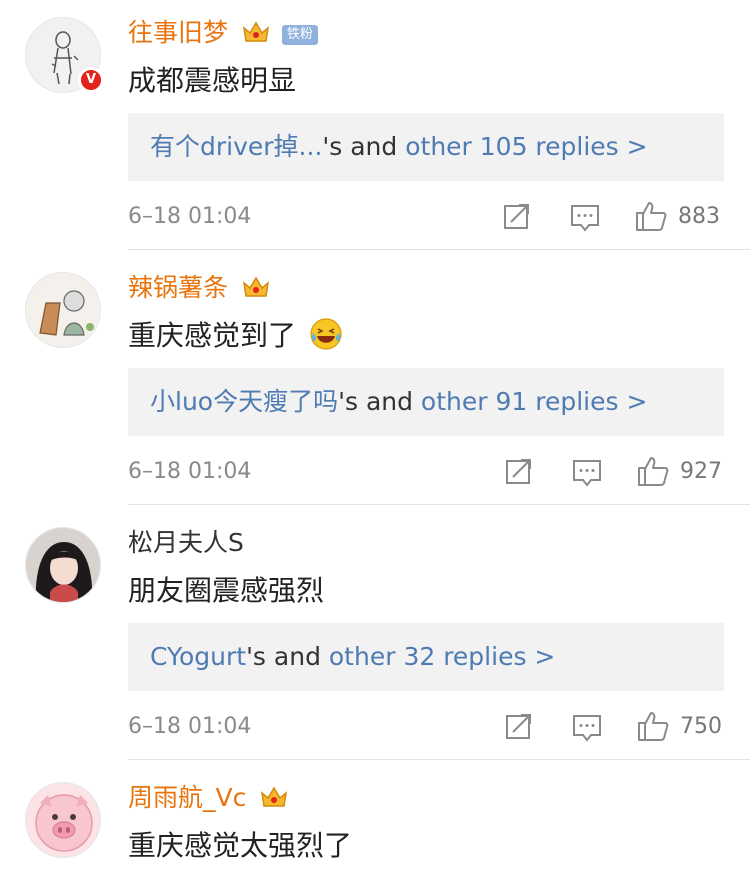  I want to click on username: 往事旧梦 铁粉, so click(223, 33).